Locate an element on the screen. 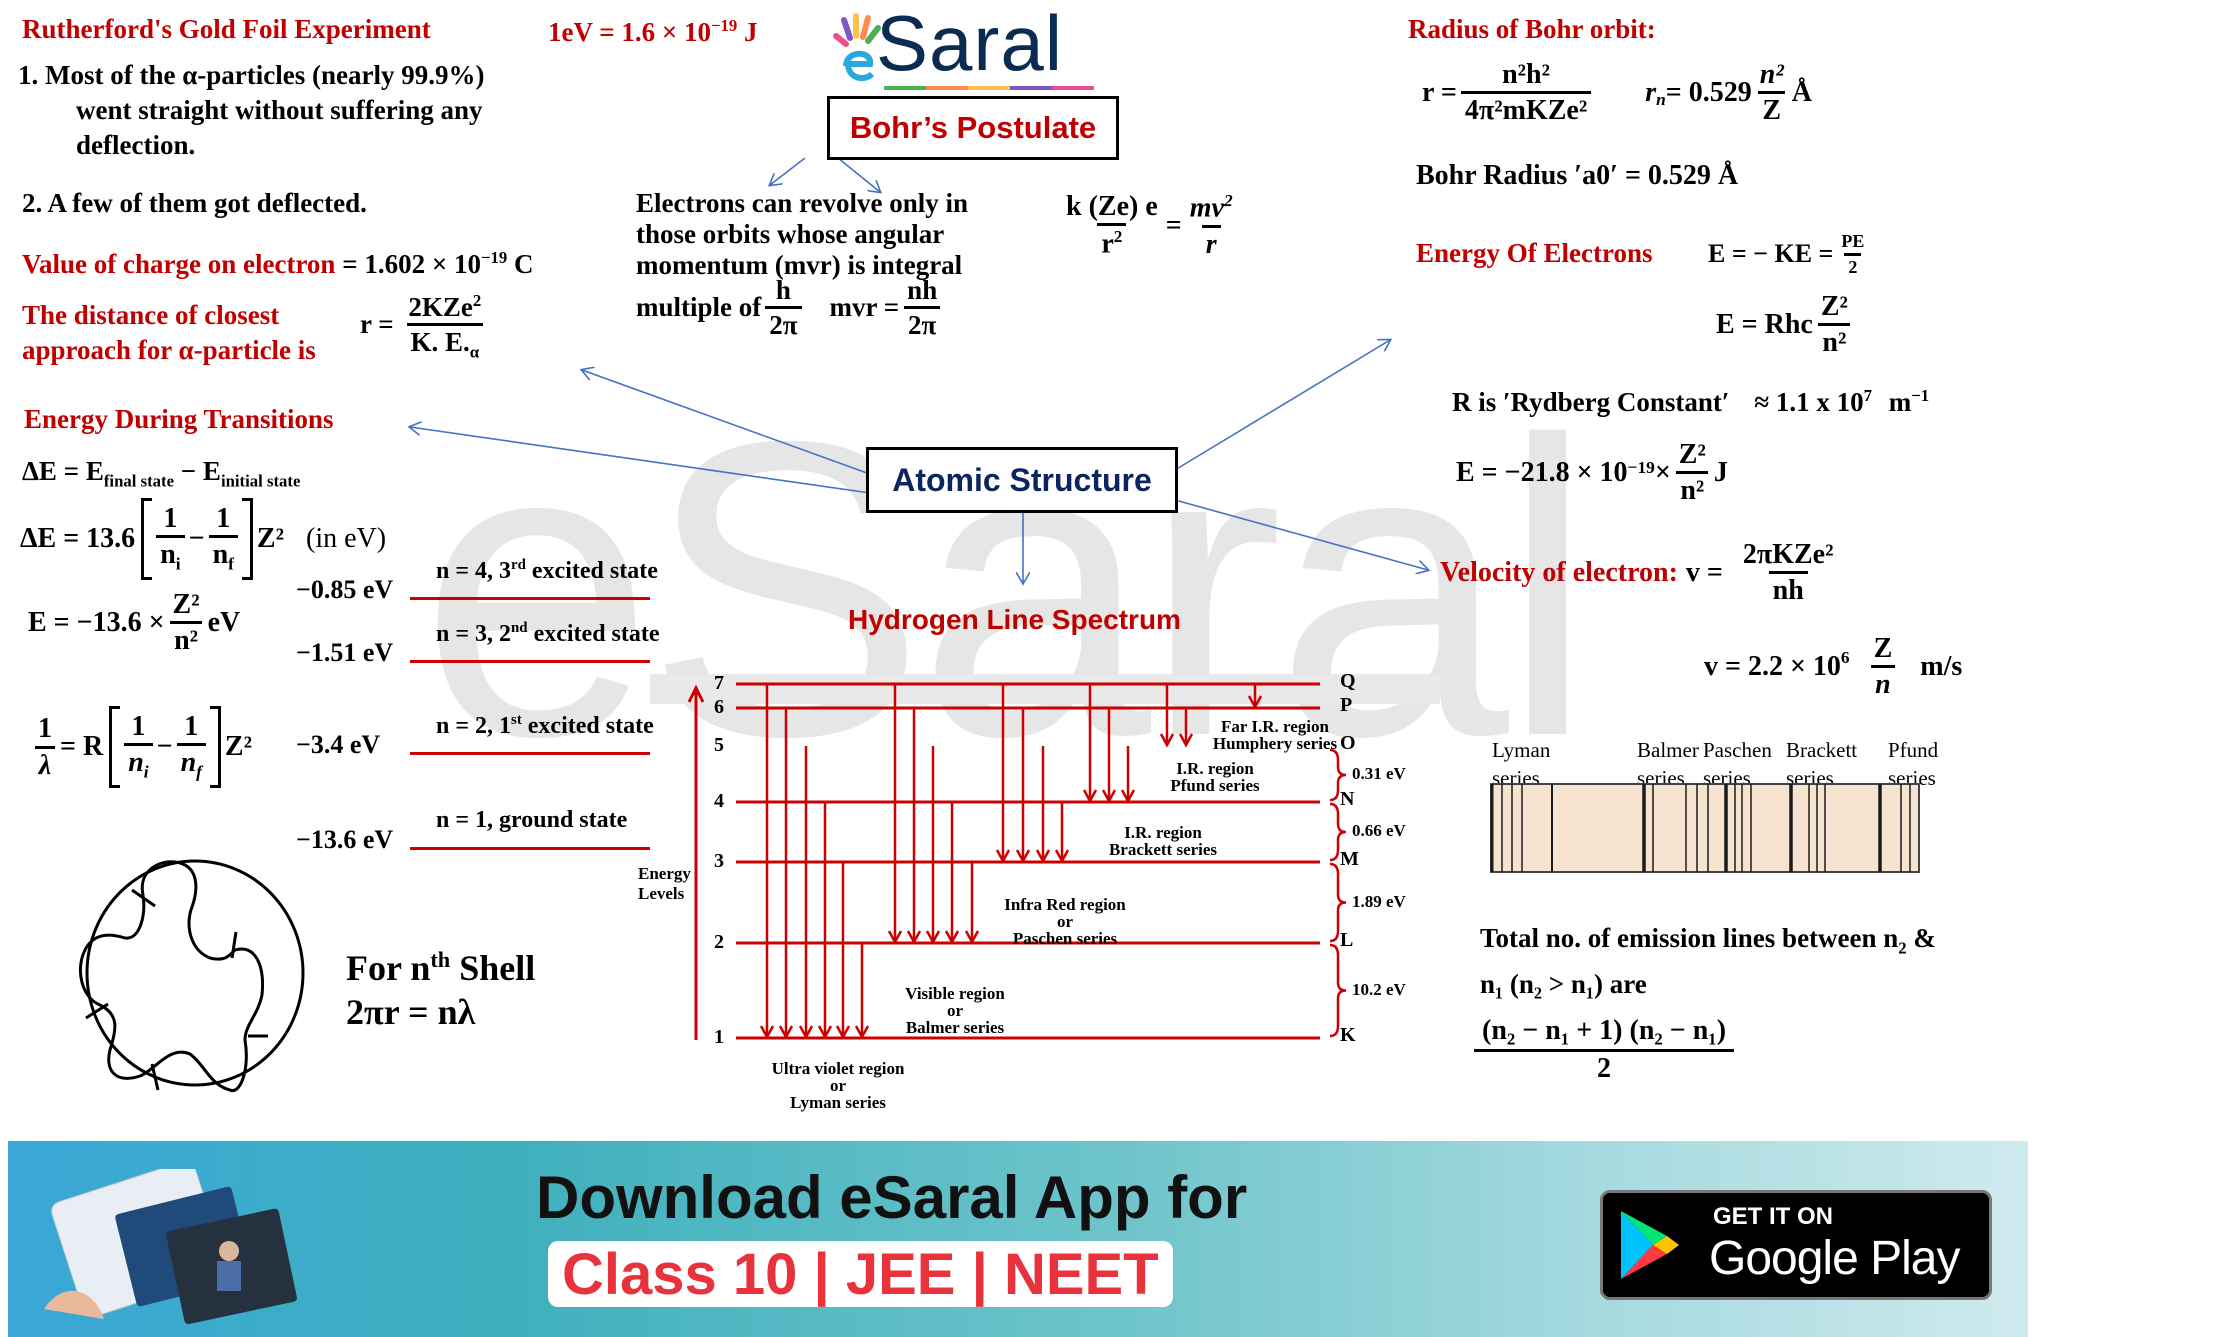 The width and height of the screenshot is (2238, 1337). series-label-humphery: Far I.R. region Humphery series is located at coordinates (1275, 735).